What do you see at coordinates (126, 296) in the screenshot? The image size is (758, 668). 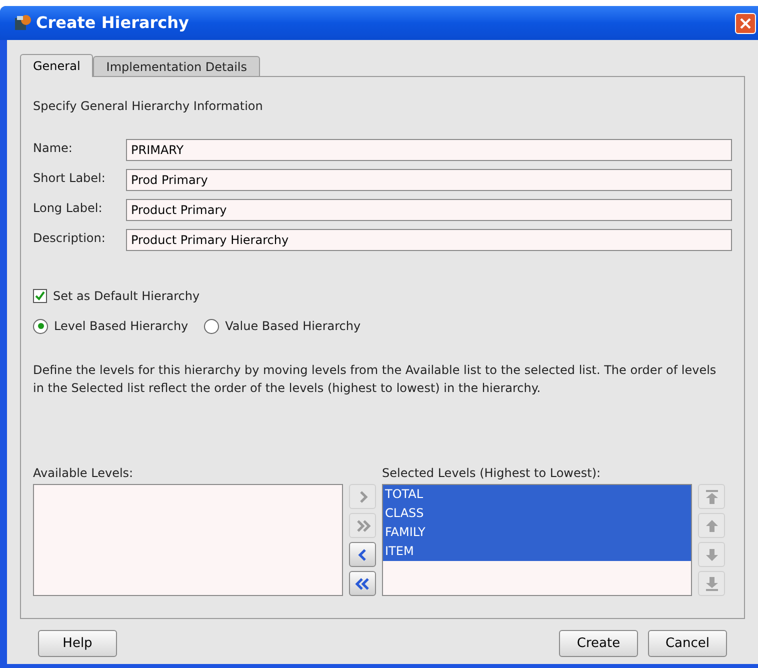 I see `checkbox-label: Set as Default Hierarchy` at bounding box center [126, 296].